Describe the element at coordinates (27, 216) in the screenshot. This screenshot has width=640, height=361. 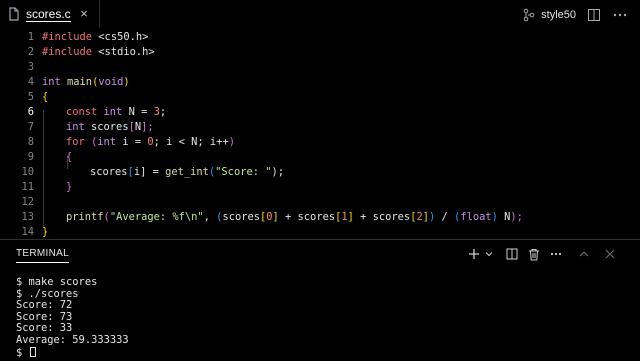
I see `line-number: 13` at that location.